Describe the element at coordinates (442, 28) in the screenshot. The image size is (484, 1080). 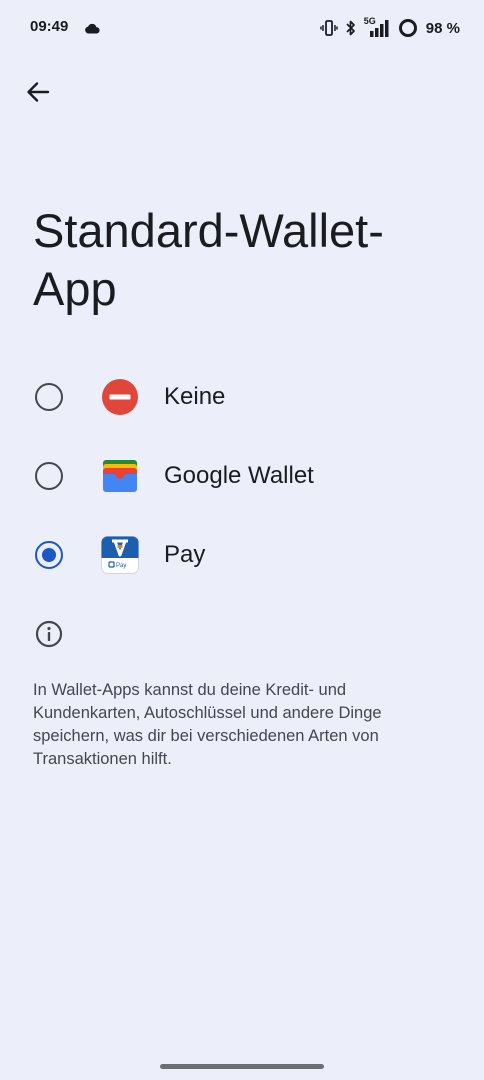
I see `battery-percentage: 98 %` at that location.